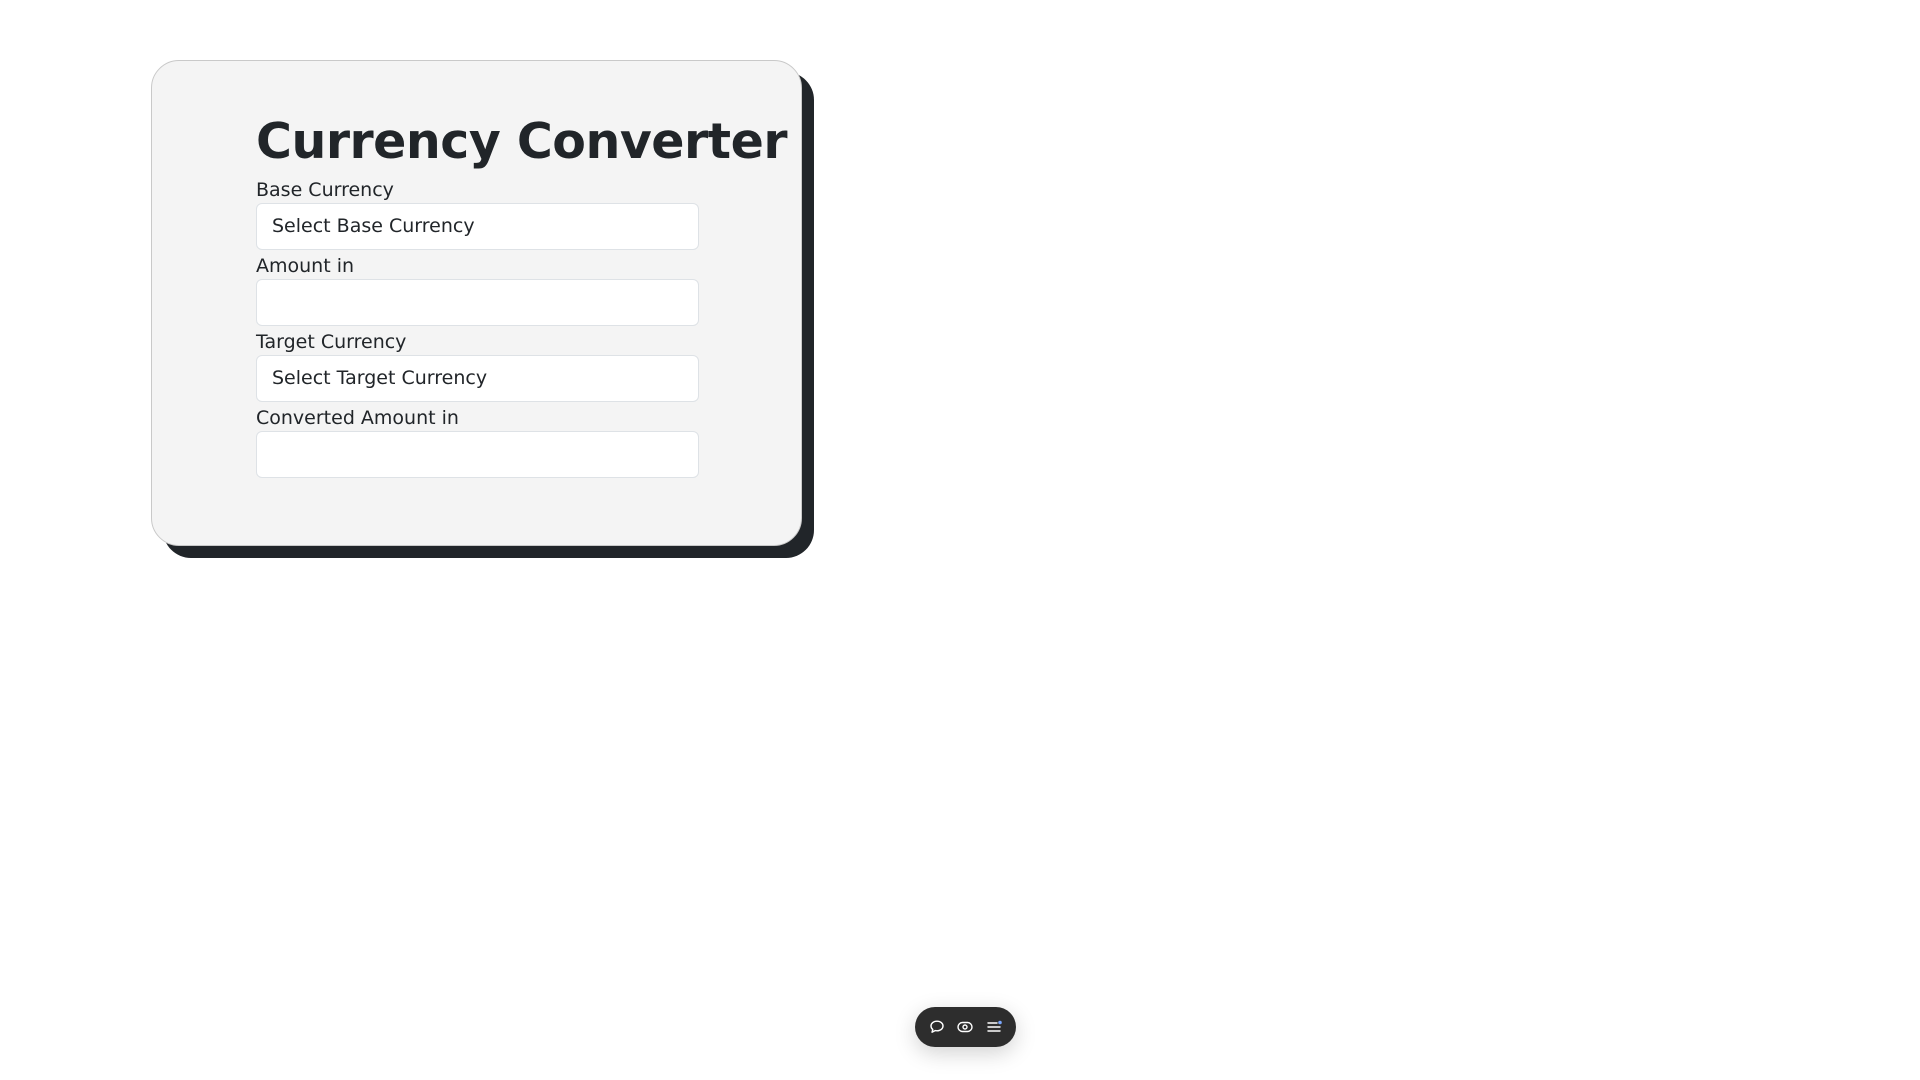 This screenshot has width=1920, height=1080. What do you see at coordinates (305, 265) in the screenshot?
I see `amount-label: Amount in` at bounding box center [305, 265].